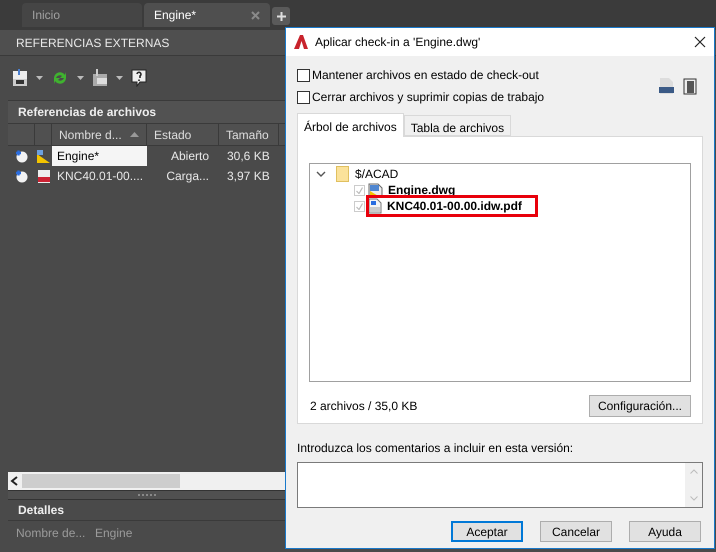  Describe the element at coordinates (694, 471) in the screenshot. I see `scroll-up-icon` at that location.